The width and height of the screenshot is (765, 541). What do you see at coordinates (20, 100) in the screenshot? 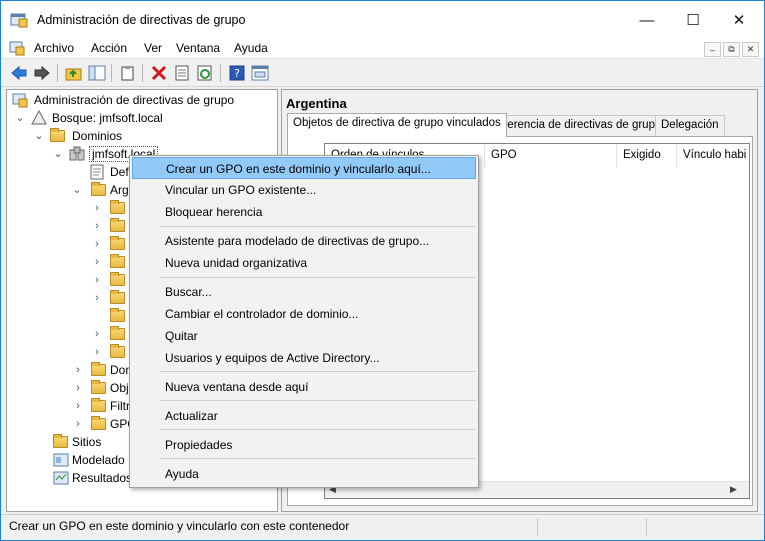
I see `gpmc-icon` at bounding box center [20, 100].